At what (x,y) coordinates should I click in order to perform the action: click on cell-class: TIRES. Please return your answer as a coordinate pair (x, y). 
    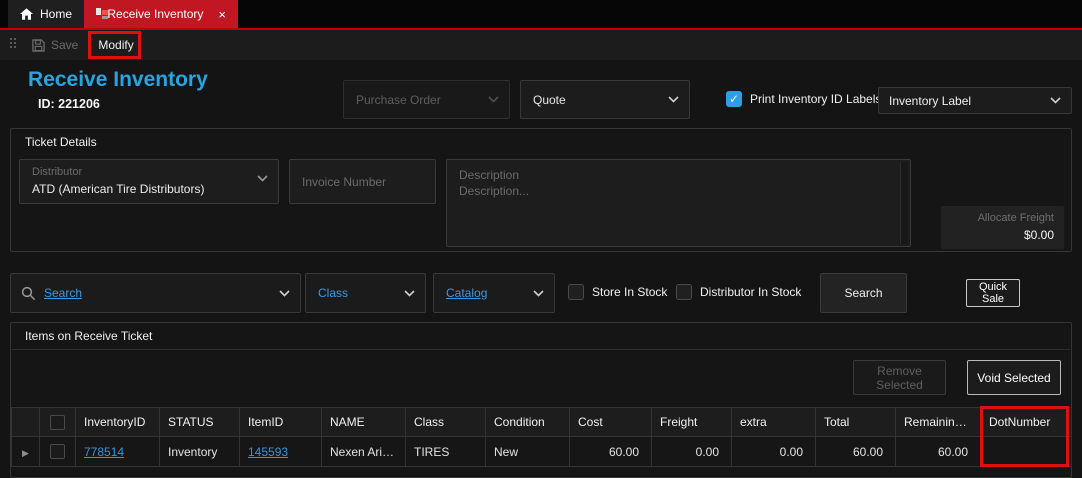
    Looking at the image, I should click on (445, 451).